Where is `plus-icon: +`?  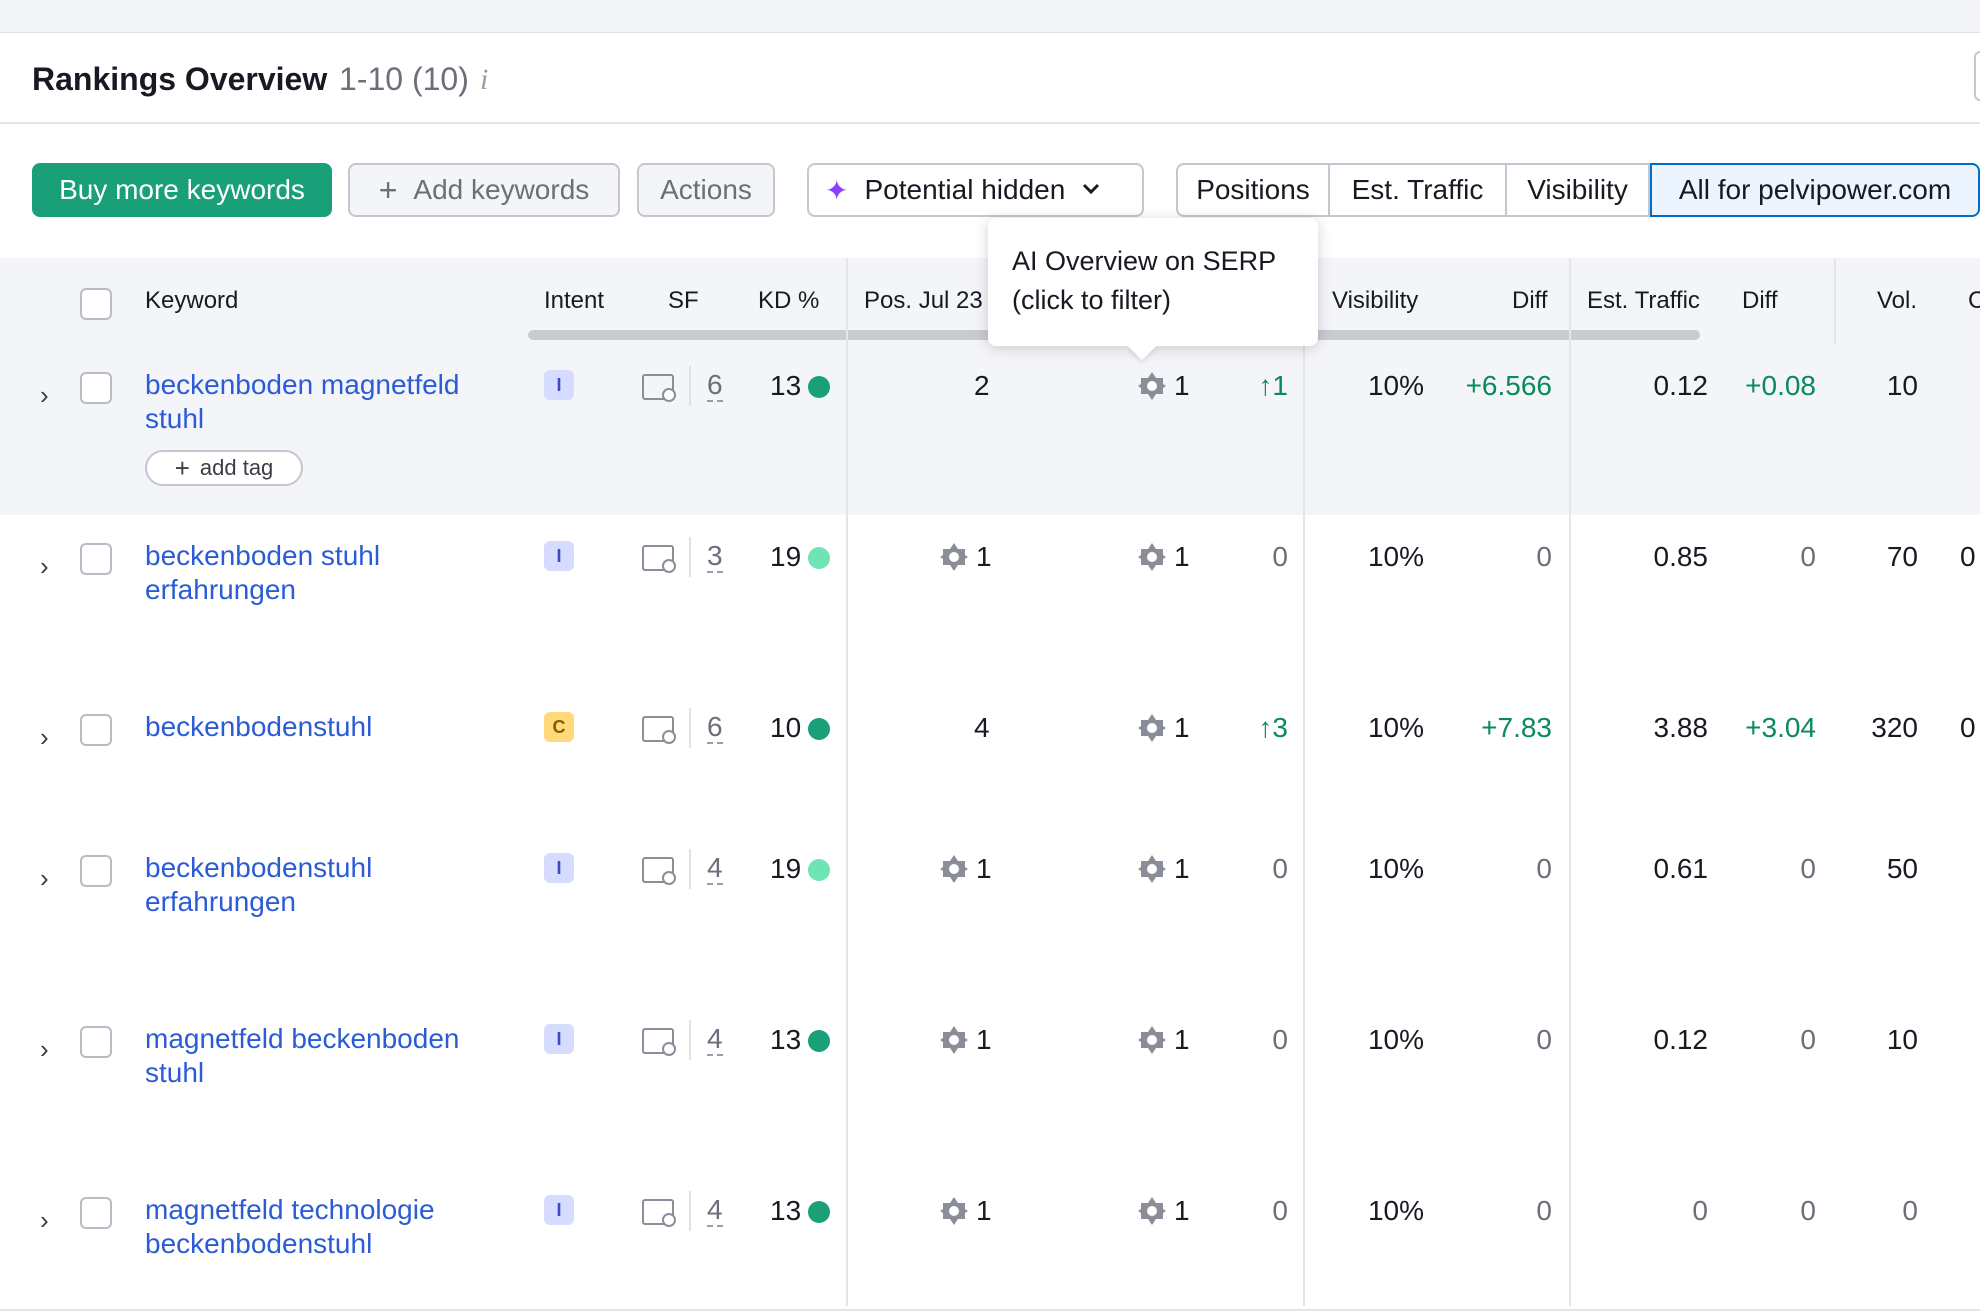
plus-icon: + is located at coordinates (388, 189).